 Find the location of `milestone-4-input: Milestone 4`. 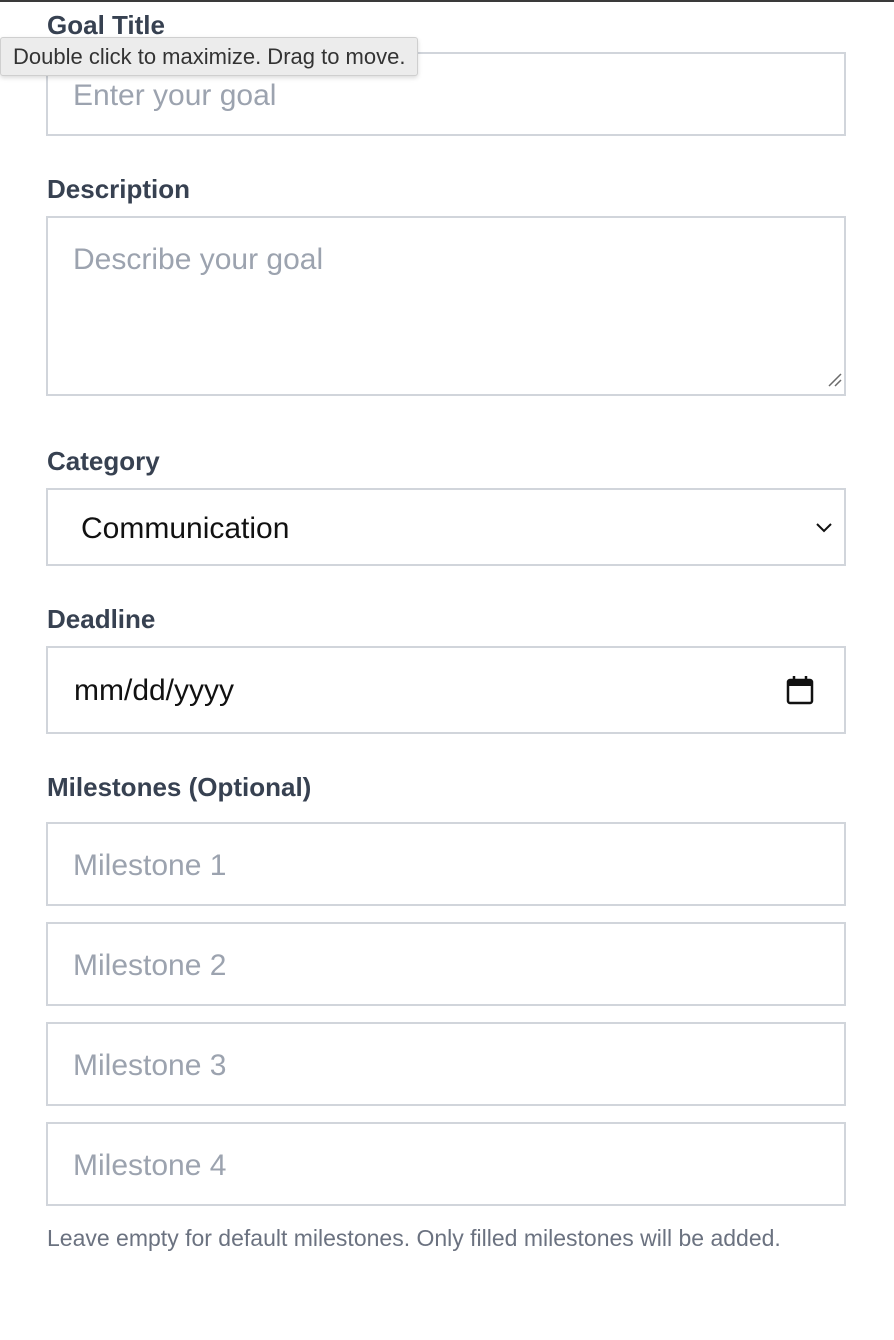

milestone-4-input: Milestone 4 is located at coordinates (446, 1164).